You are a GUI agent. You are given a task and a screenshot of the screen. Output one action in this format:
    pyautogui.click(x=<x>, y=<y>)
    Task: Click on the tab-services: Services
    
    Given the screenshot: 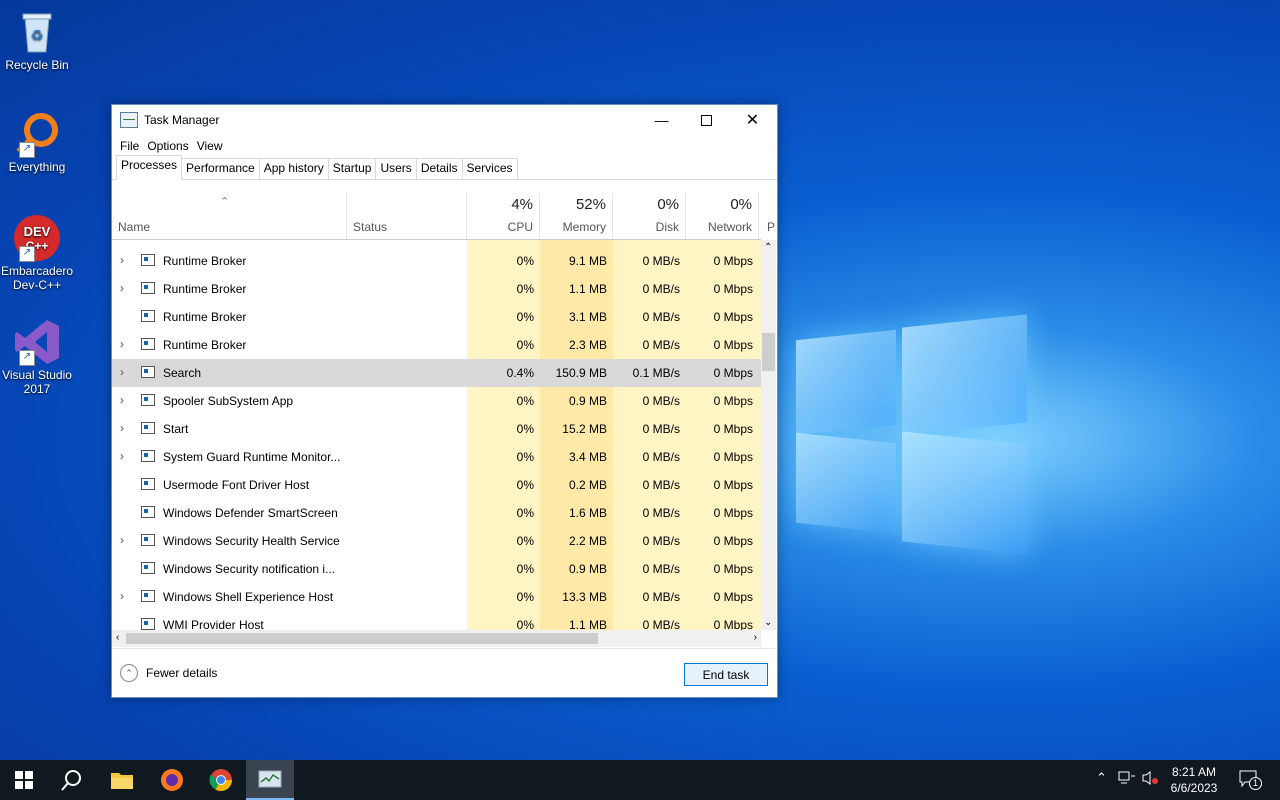 What is the action you would take?
    pyautogui.click(x=489, y=168)
    